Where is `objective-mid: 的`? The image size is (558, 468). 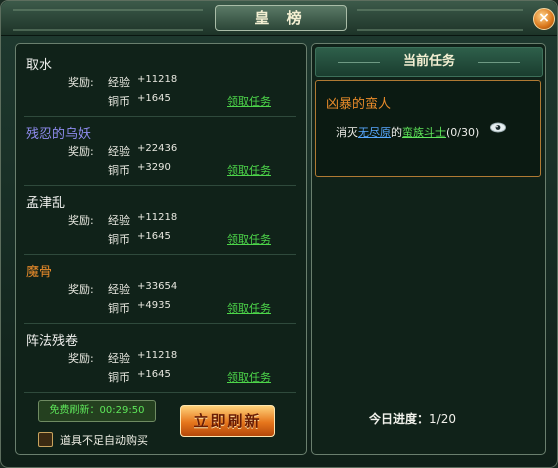 objective-mid: 的 is located at coordinates (396, 132).